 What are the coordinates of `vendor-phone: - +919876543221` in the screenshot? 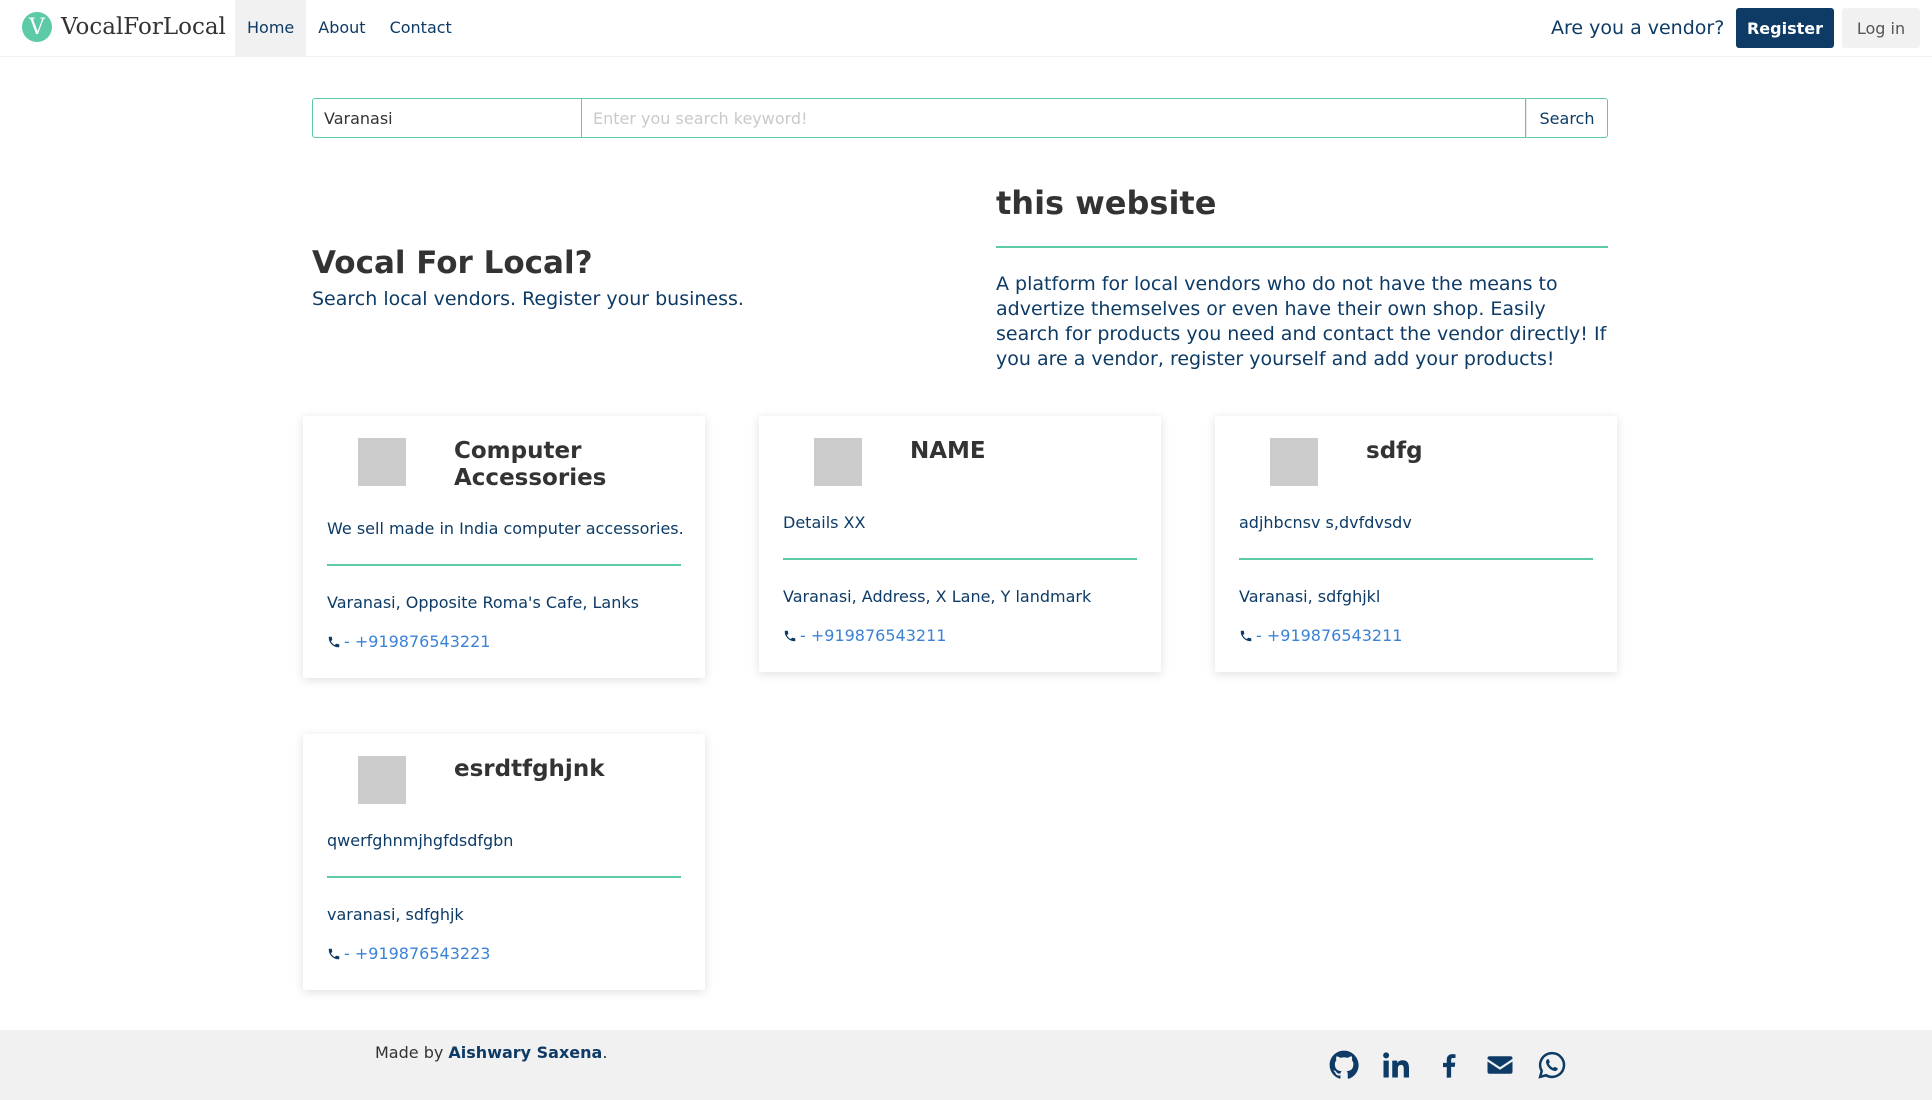 It's located at (417, 641).